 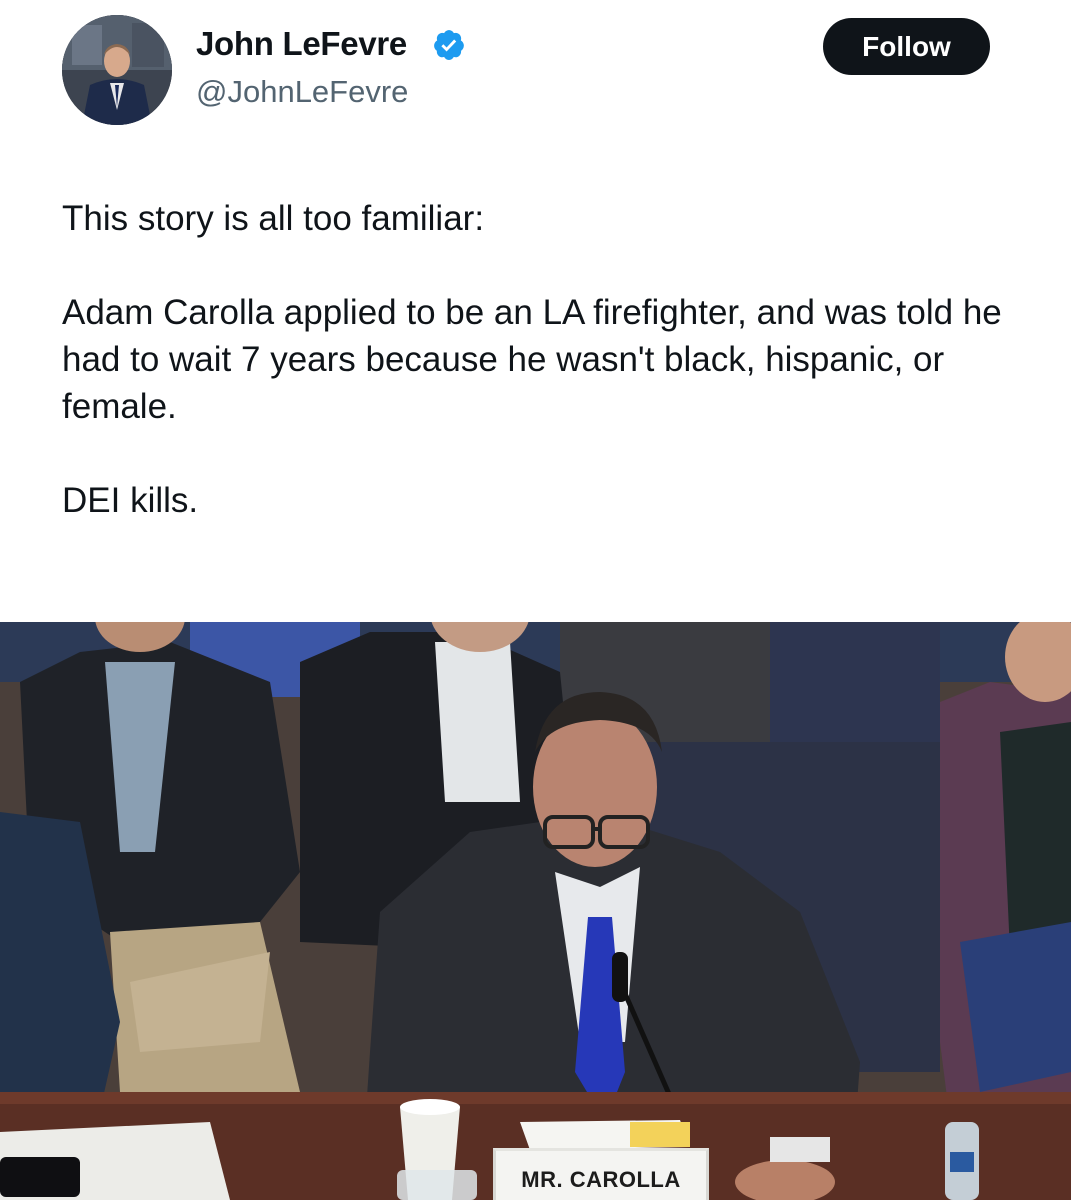 I want to click on tweet-paragraph: DEI kills., so click(x=130, y=500).